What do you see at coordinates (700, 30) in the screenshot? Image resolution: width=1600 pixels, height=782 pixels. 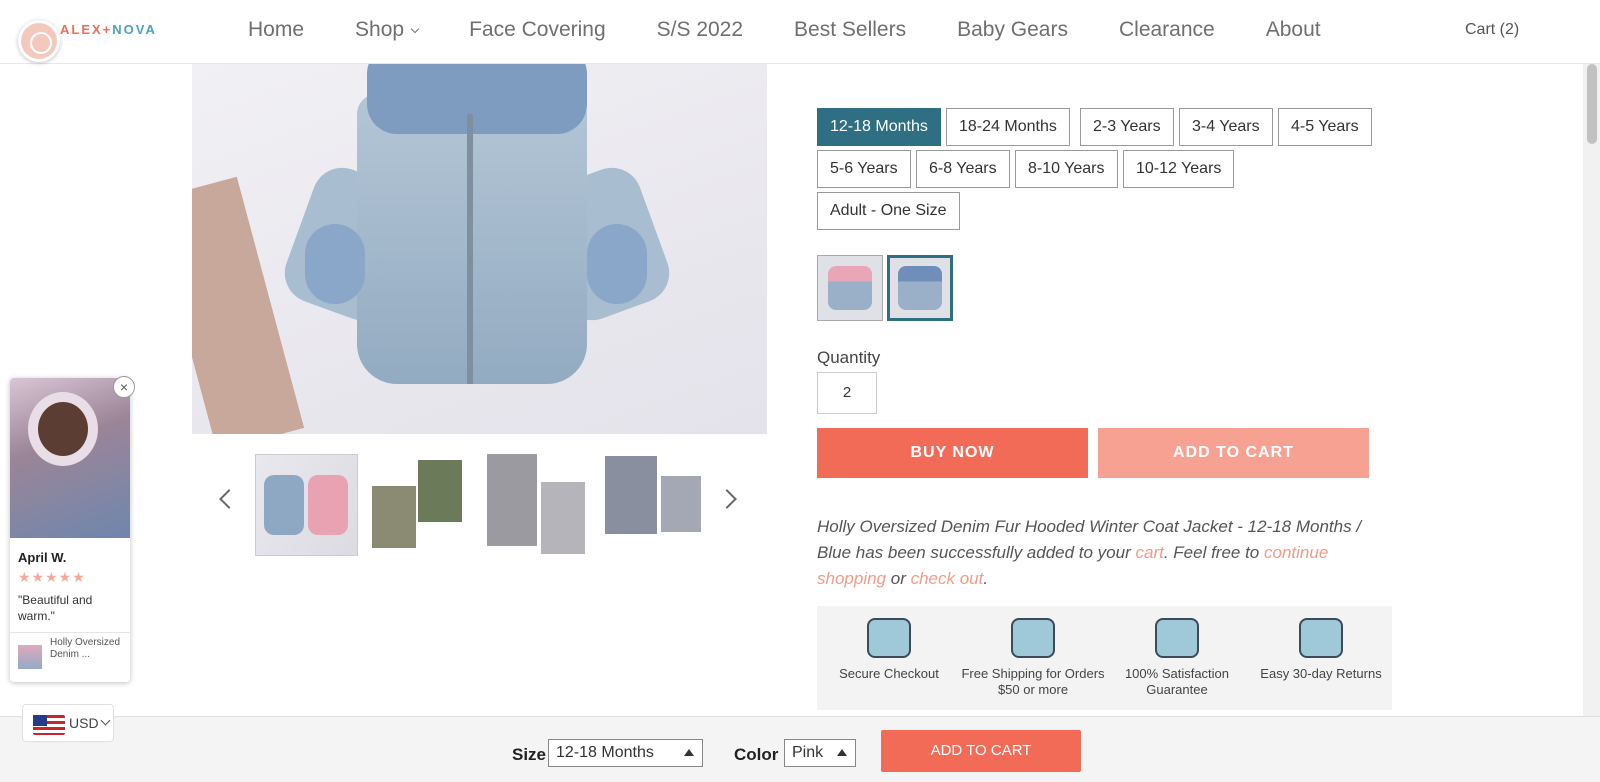 I see `nav-ss-2022: S/S 2022` at bounding box center [700, 30].